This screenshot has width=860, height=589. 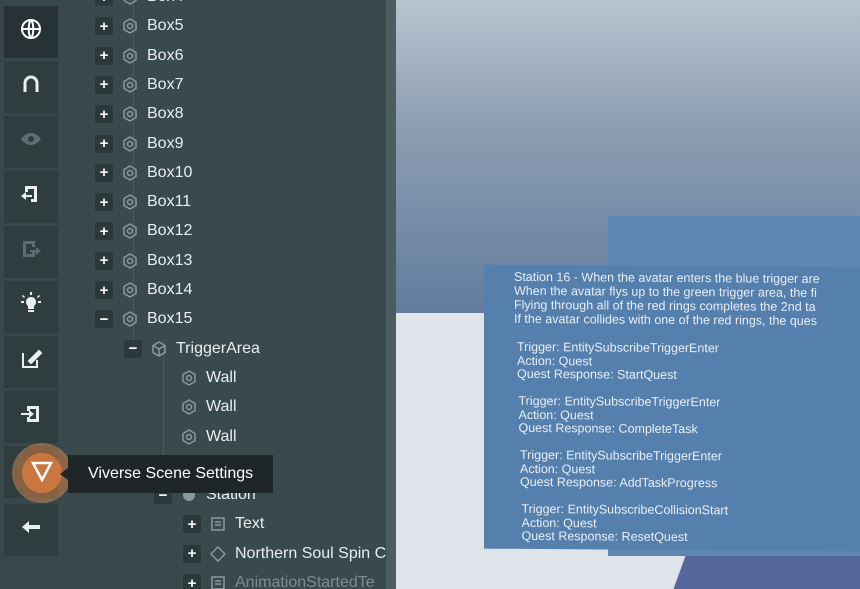 I want to click on tree-row: + Box7, so click(x=139, y=85).